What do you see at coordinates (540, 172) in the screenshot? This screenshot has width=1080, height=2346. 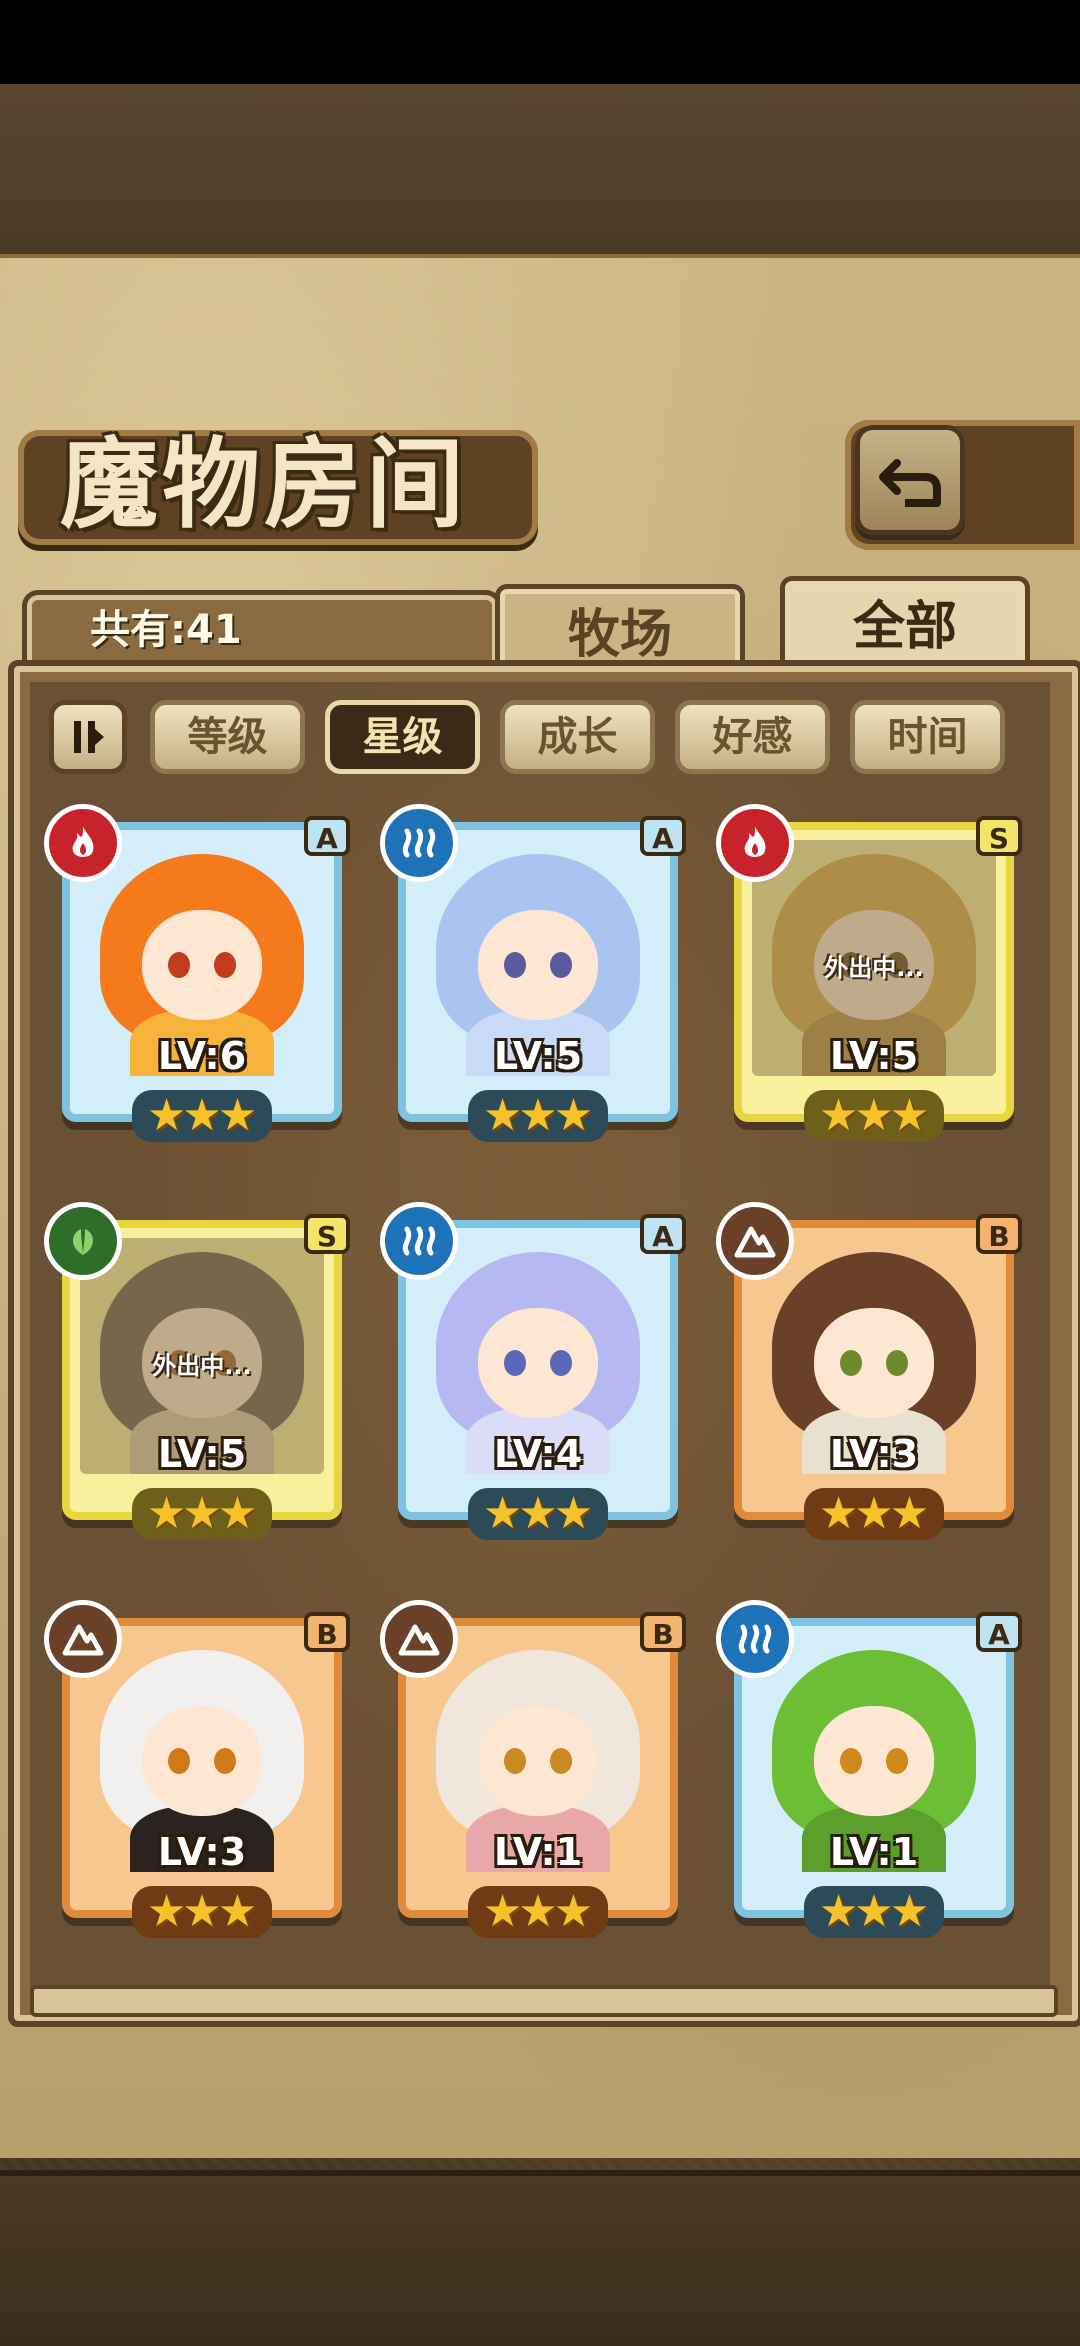 I see `map-strip-top` at bounding box center [540, 172].